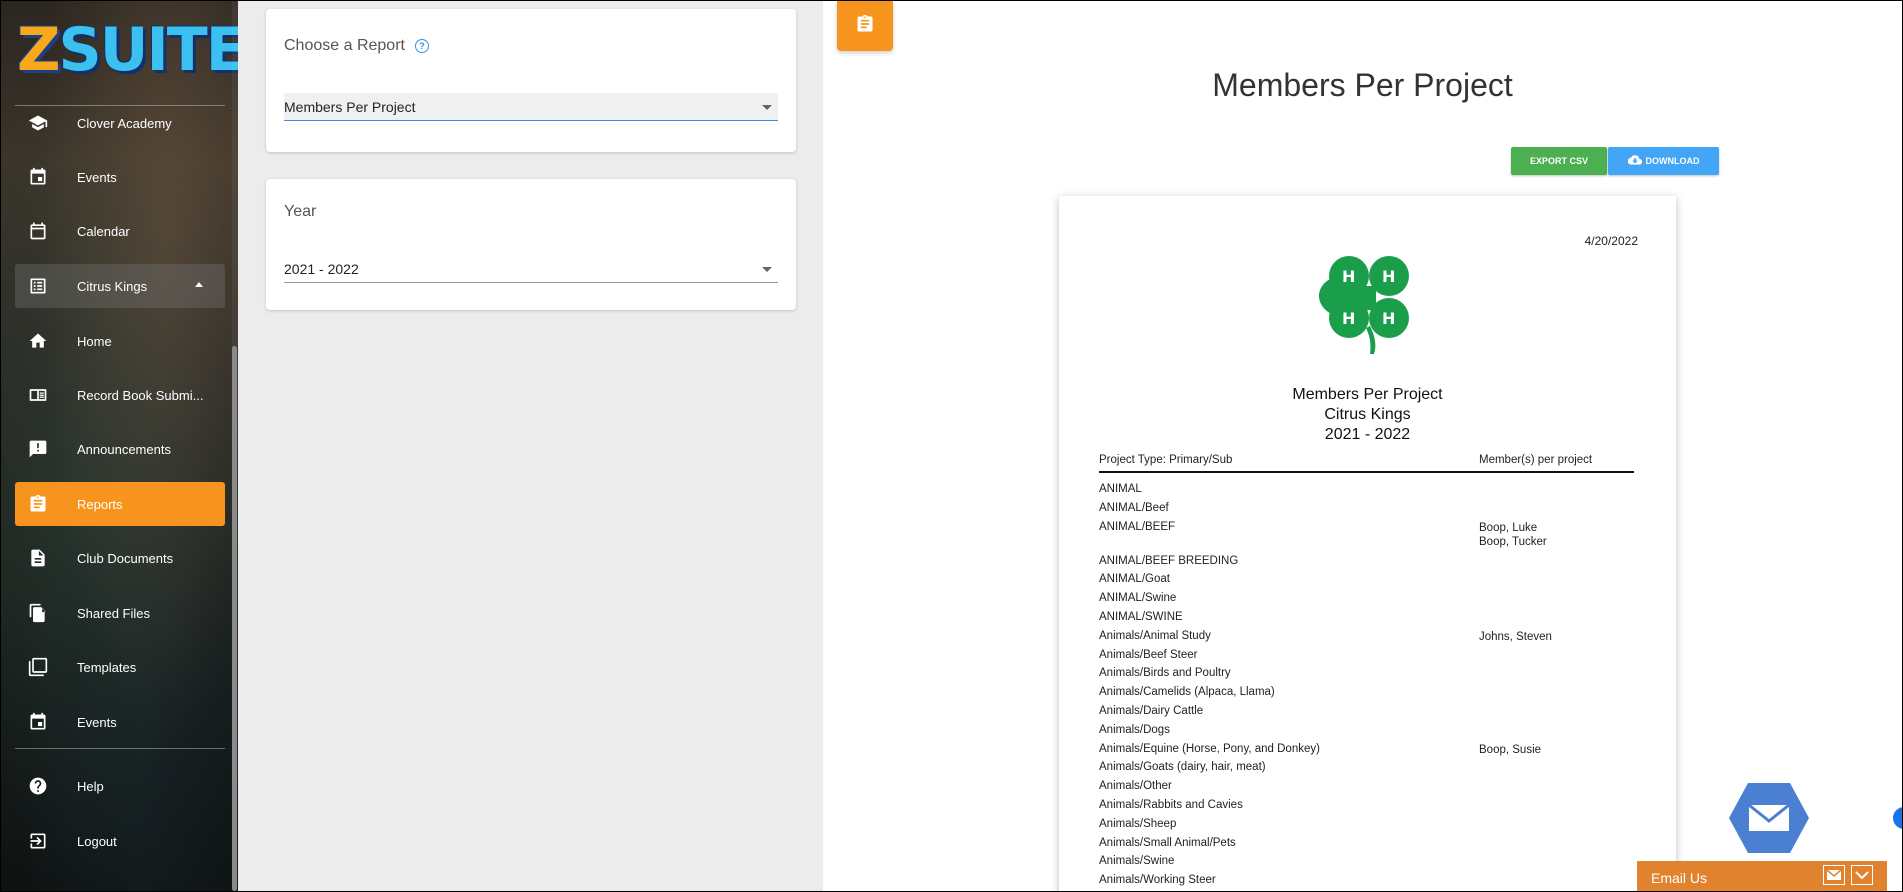  I want to click on download-button: DOWNLOAD, so click(1663, 161).